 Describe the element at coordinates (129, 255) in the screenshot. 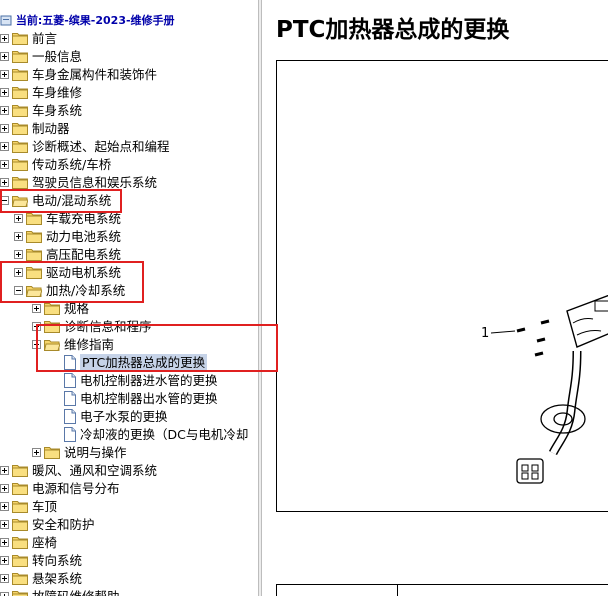

I see `tree-item: 高压配电系统` at that location.